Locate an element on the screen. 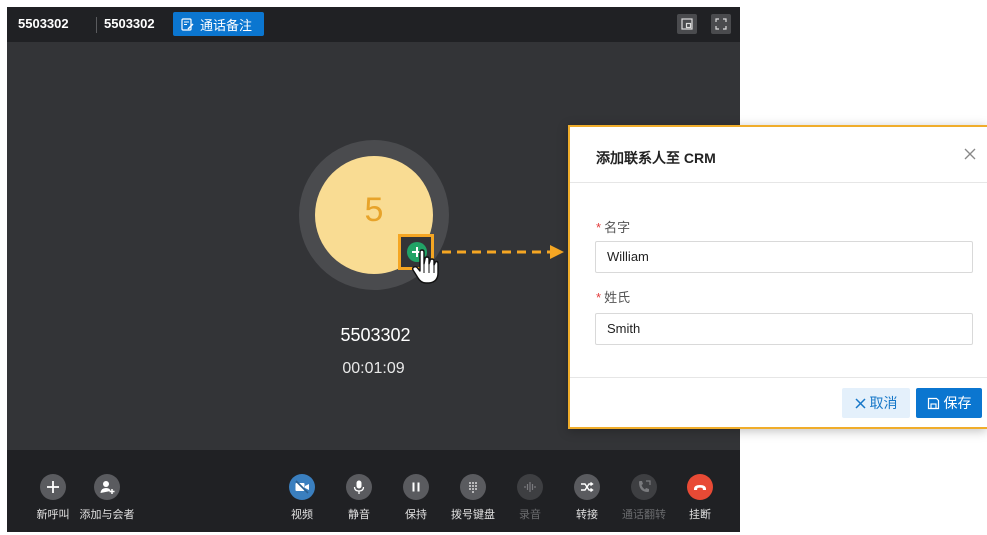  note-icon is located at coordinates (187, 24).